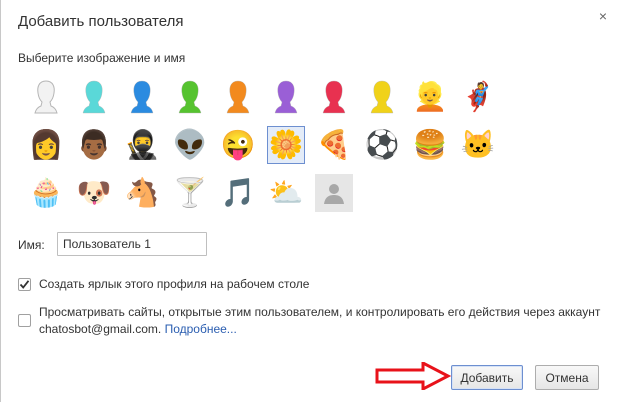 This screenshot has width=617, height=402. I want to click on avatar-cupcake: 🧁, so click(46, 193).